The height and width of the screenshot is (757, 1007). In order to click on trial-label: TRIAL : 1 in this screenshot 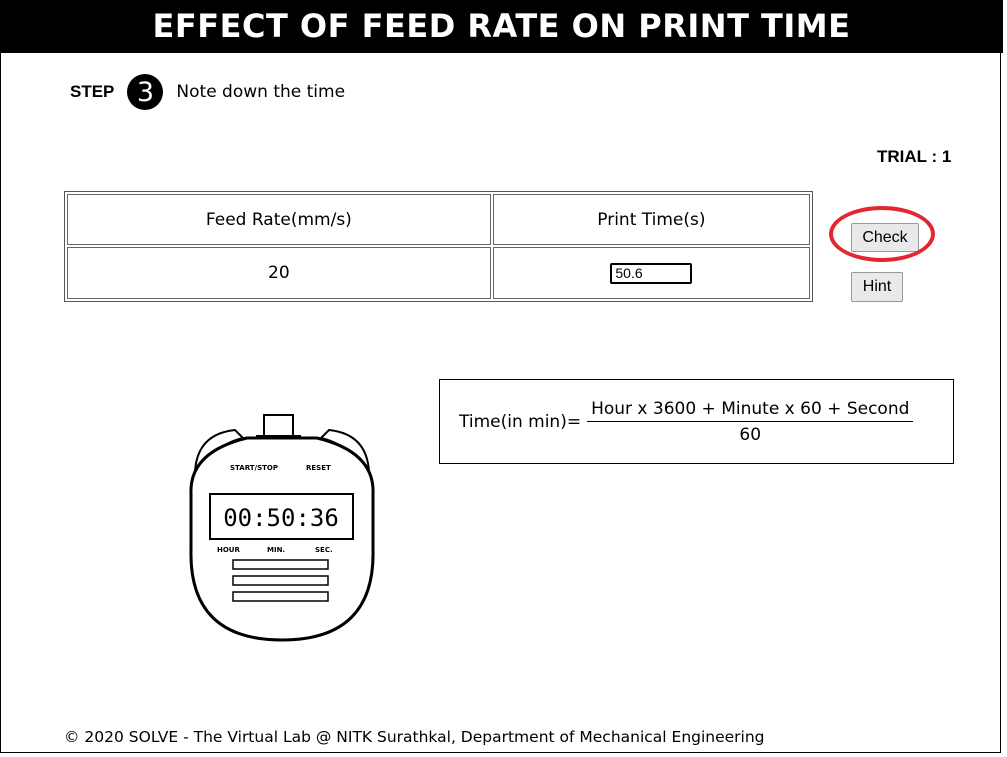, I will do `click(914, 156)`.